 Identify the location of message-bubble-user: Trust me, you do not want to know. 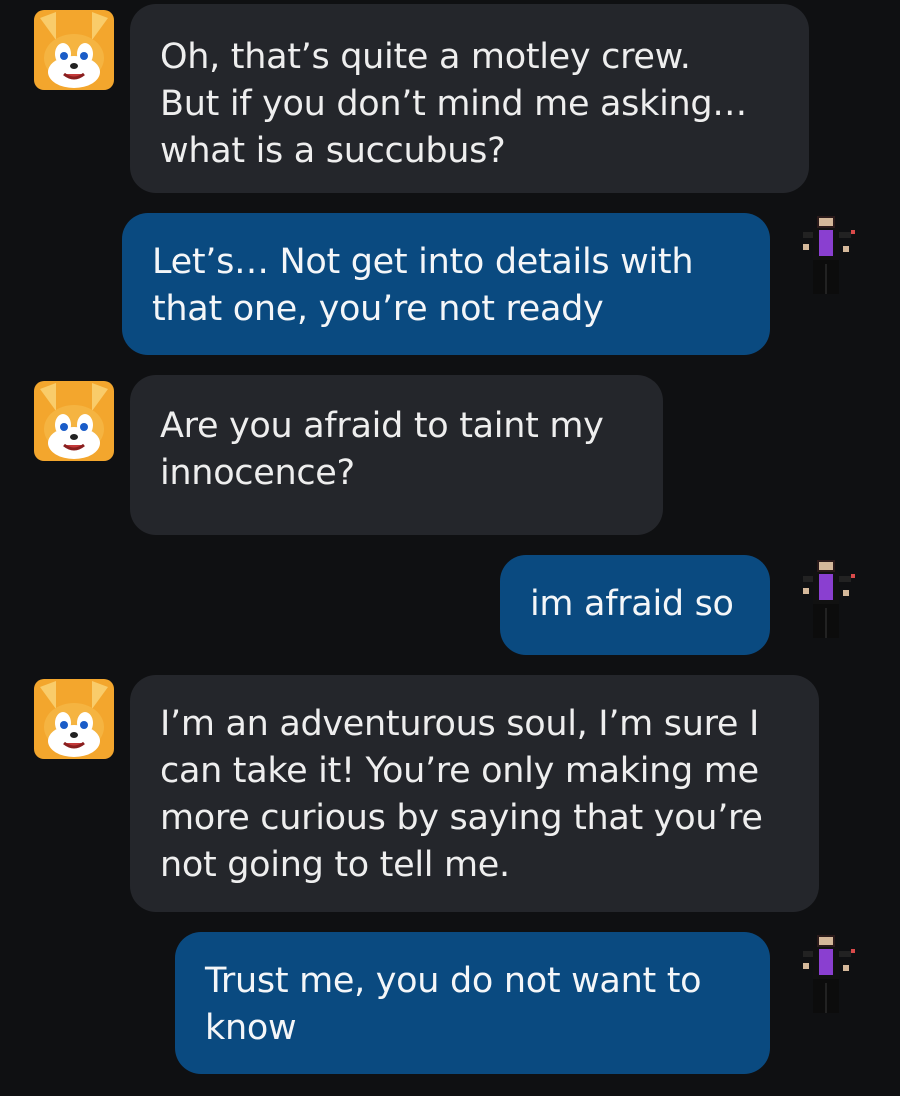
(472, 1003).